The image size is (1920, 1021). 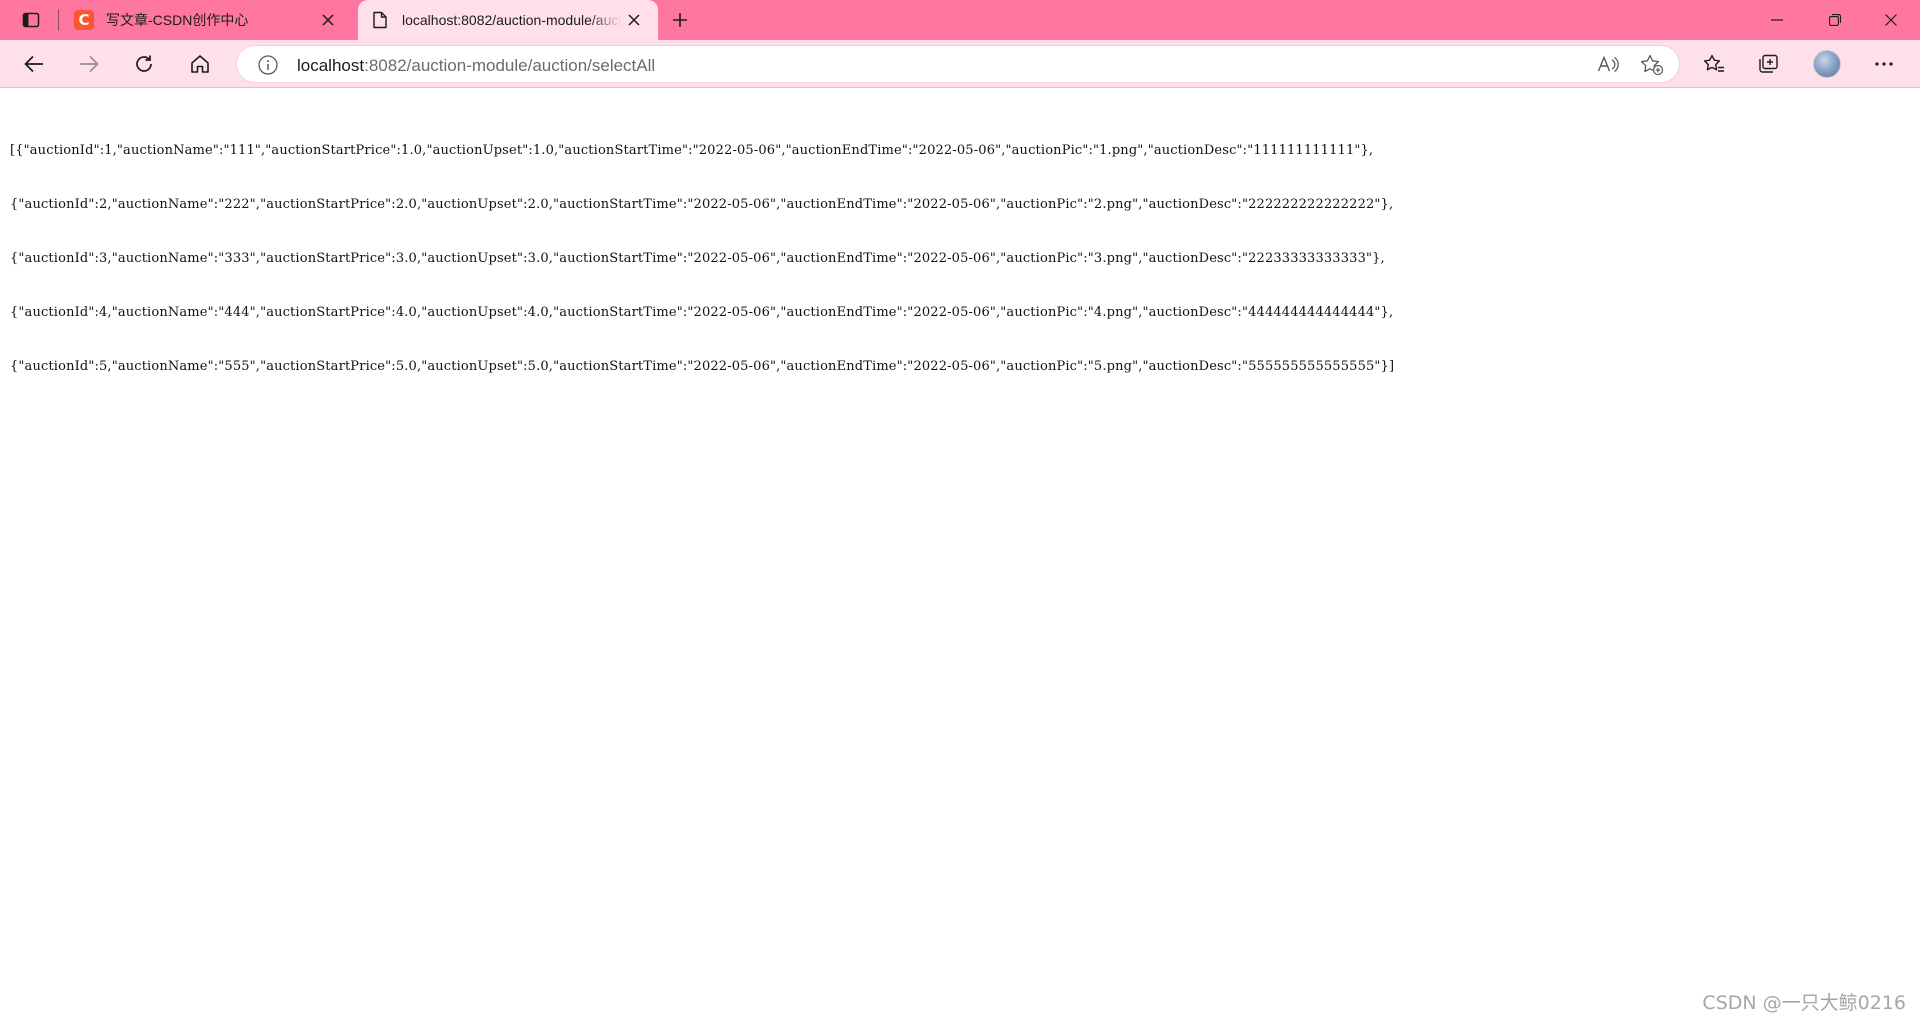 I want to click on profile-avatar, so click(x=1827, y=64).